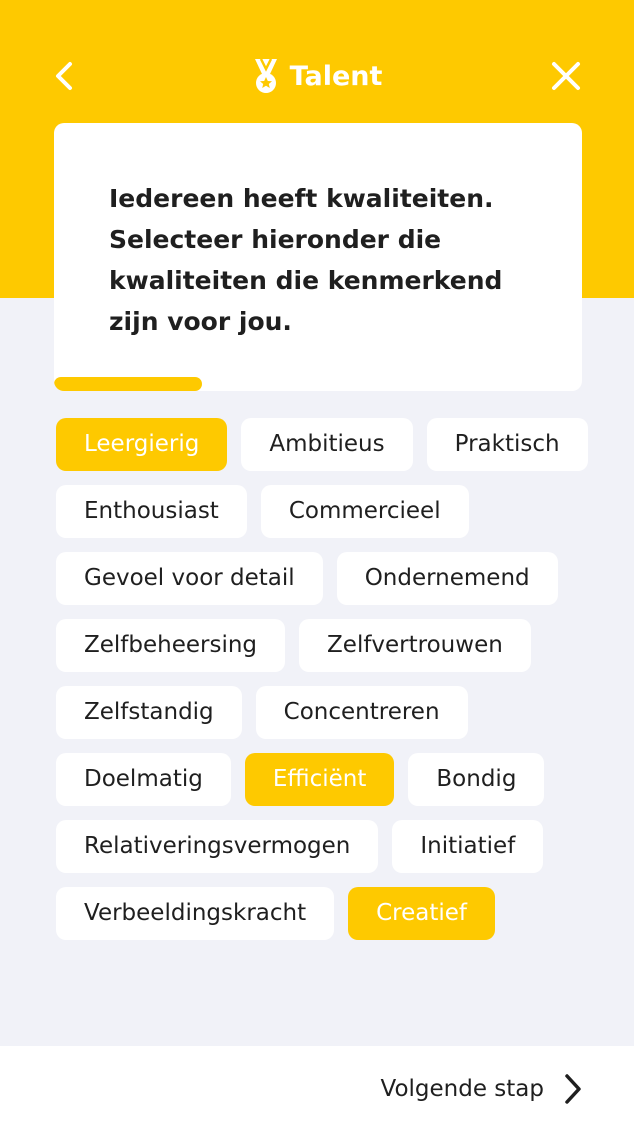  What do you see at coordinates (217, 846) in the screenshot?
I see `quality-tag: Relativeringsvermogen` at bounding box center [217, 846].